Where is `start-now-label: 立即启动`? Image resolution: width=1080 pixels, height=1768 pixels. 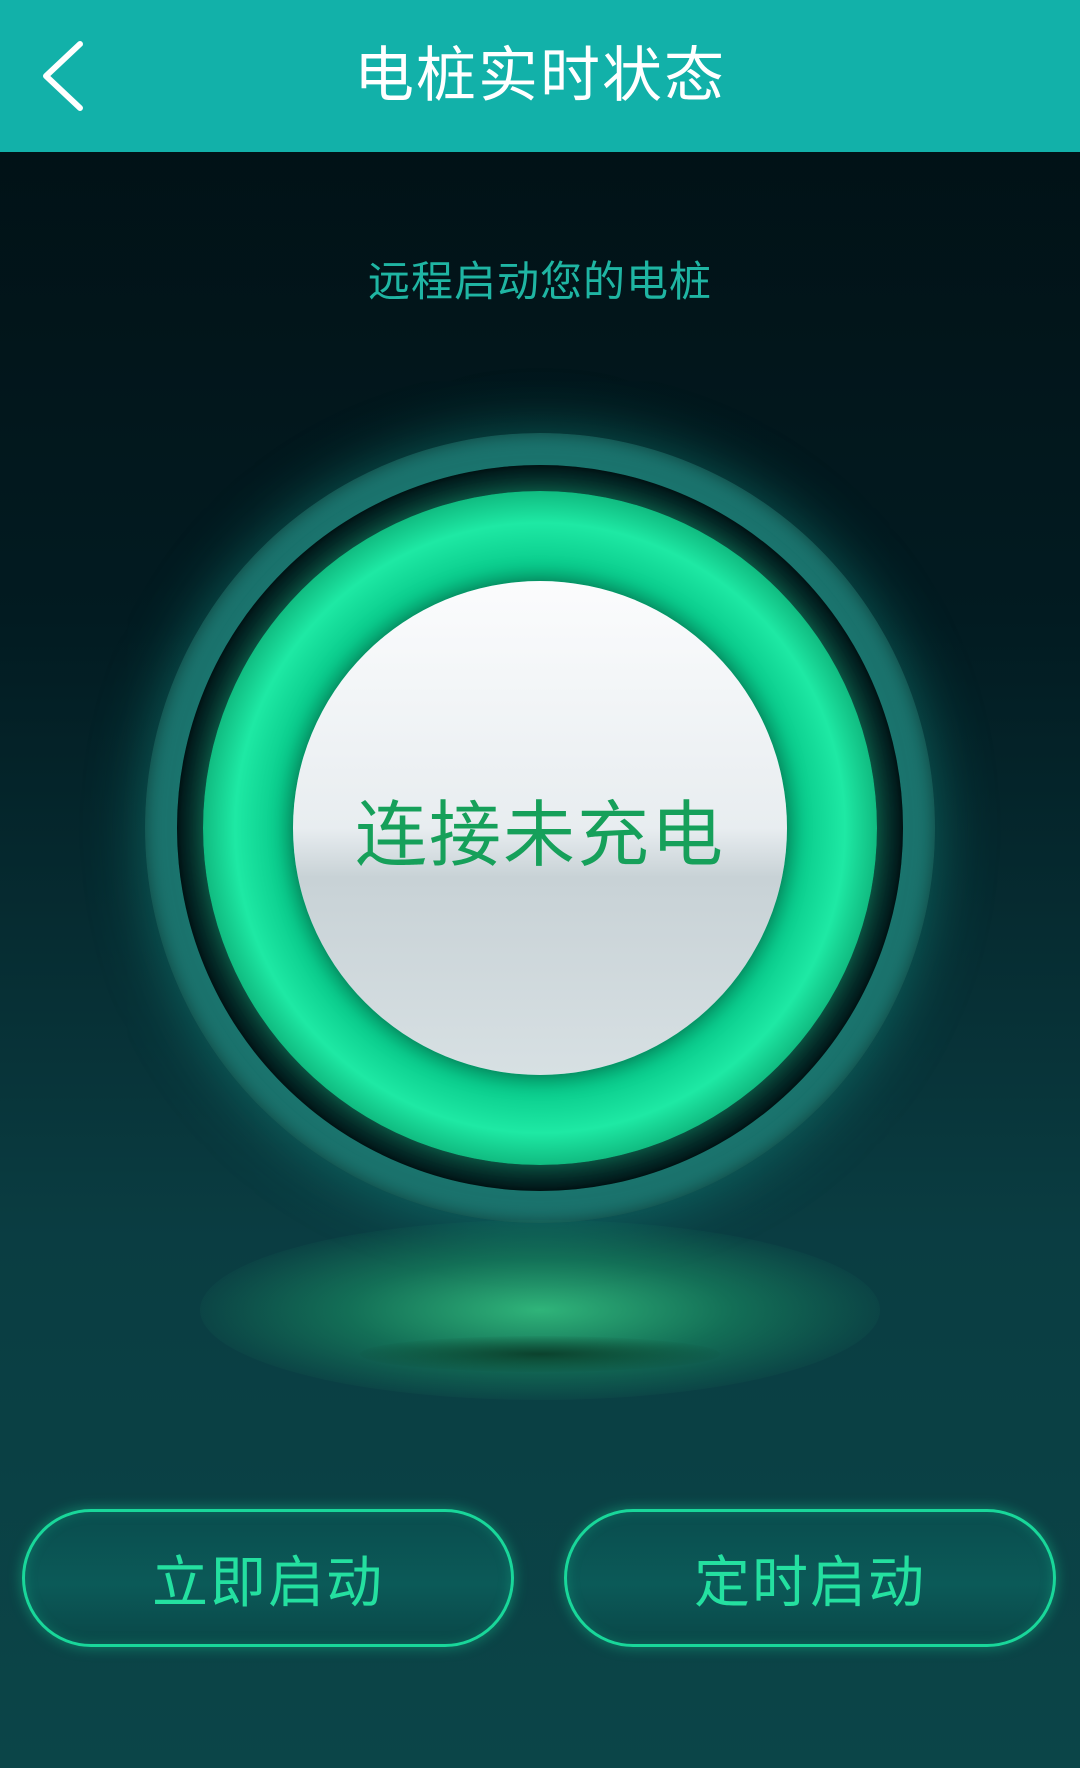 start-now-label: 立即启动 is located at coordinates (268, 1583).